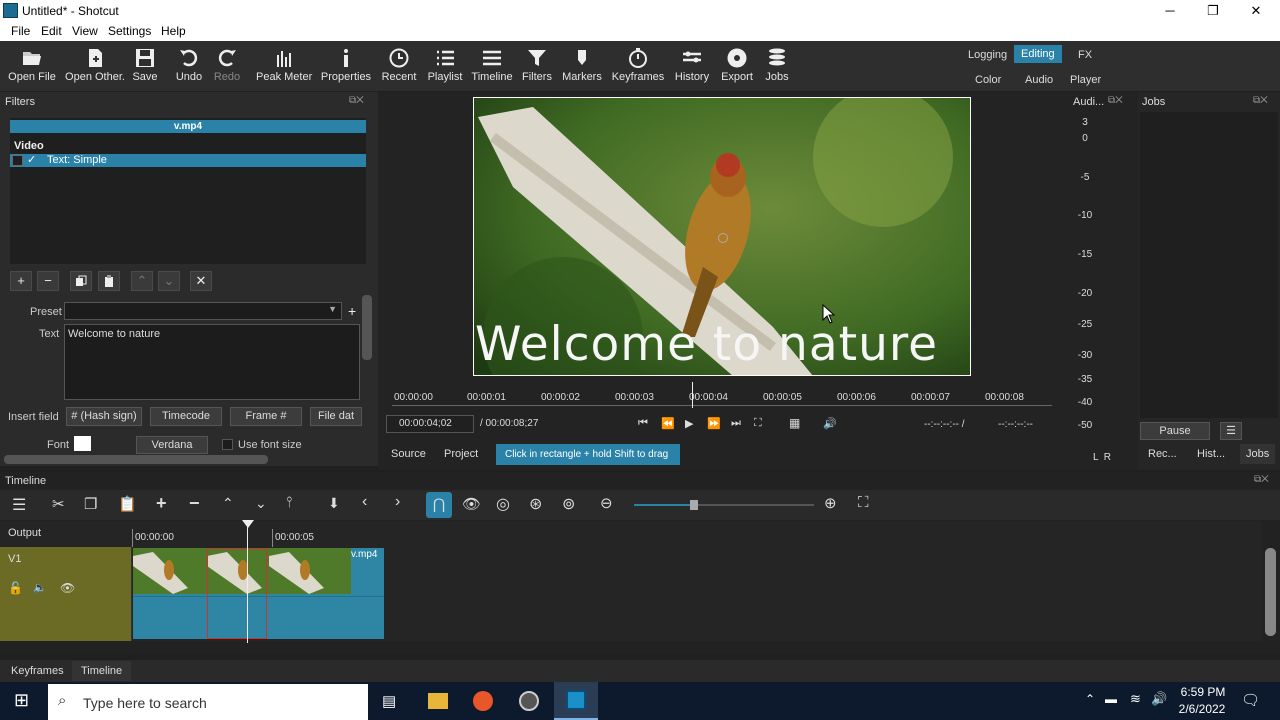 The height and width of the screenshot is (720, 1280). Describe the element at coordinates (777, 66) in the screenshot. I see `jobs-button: Jobs` at that location.